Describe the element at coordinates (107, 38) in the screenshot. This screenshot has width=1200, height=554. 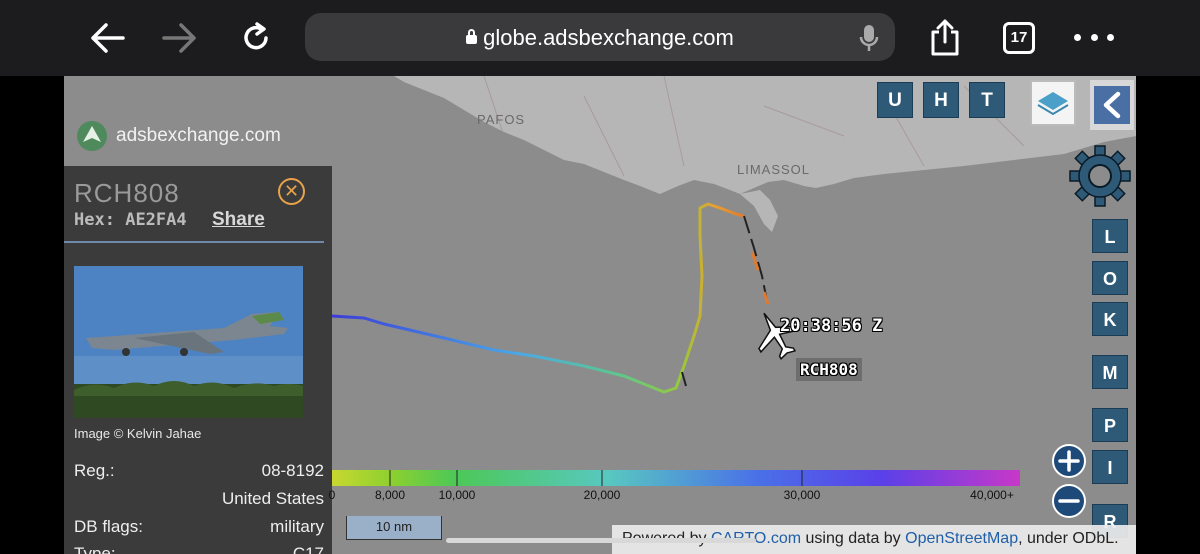
I see `back-arrow-icon` at that location.